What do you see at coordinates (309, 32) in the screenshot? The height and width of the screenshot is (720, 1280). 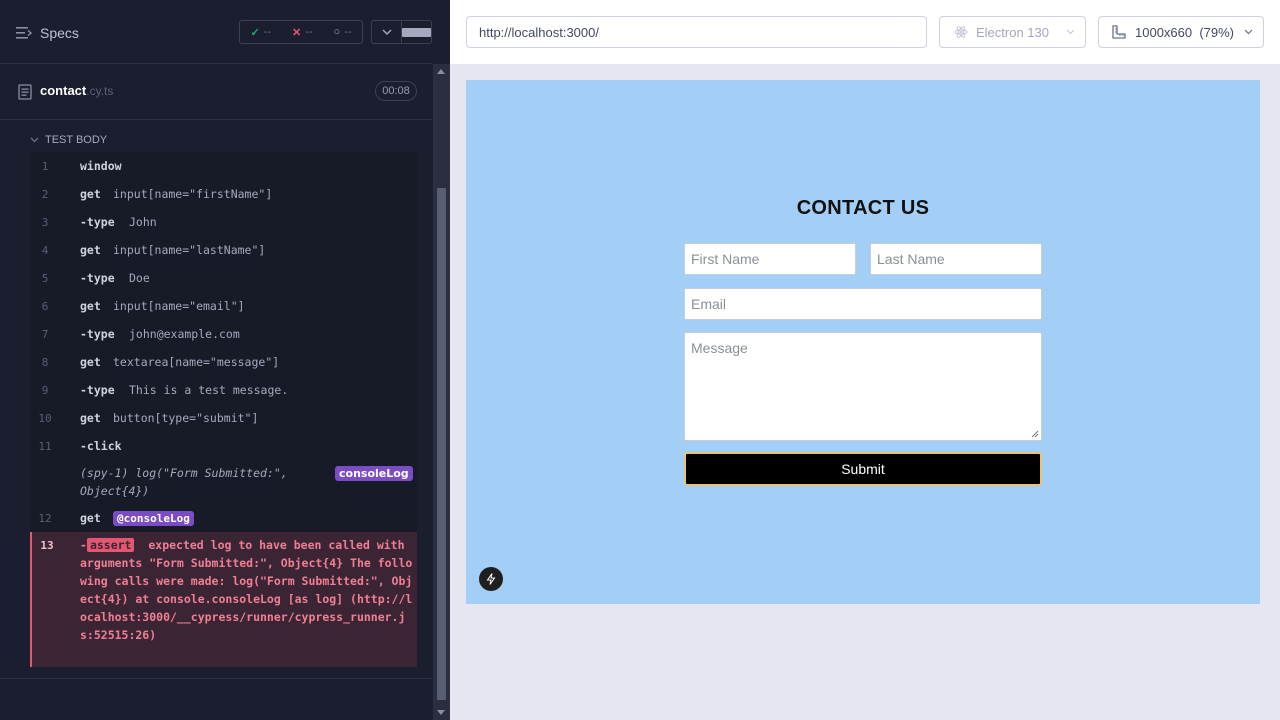 I see `failed-count: --` at bounding box center [309, 32].